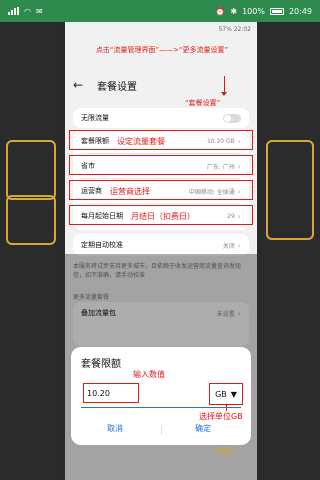  What do you see at coordinates (253, 11) in the screenshot?
I see `battery-percent: 100%` at bounding box center [253, 11].